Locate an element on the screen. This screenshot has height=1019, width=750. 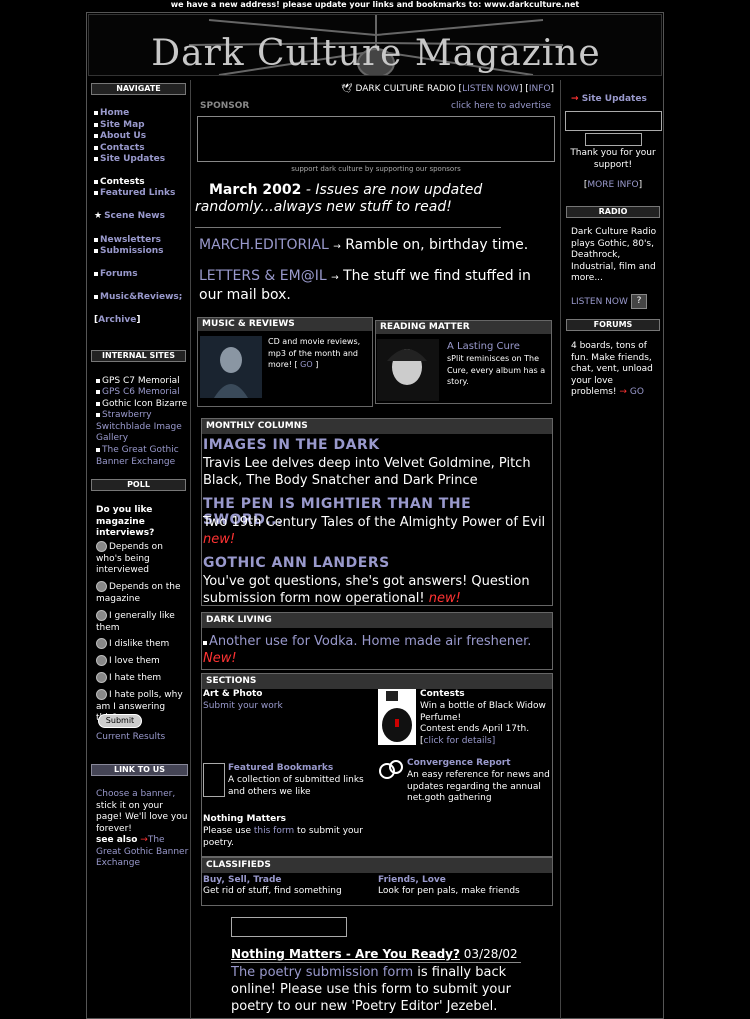
nothing-matters-title: Nothing Matters is located at coordinates (245, 819).